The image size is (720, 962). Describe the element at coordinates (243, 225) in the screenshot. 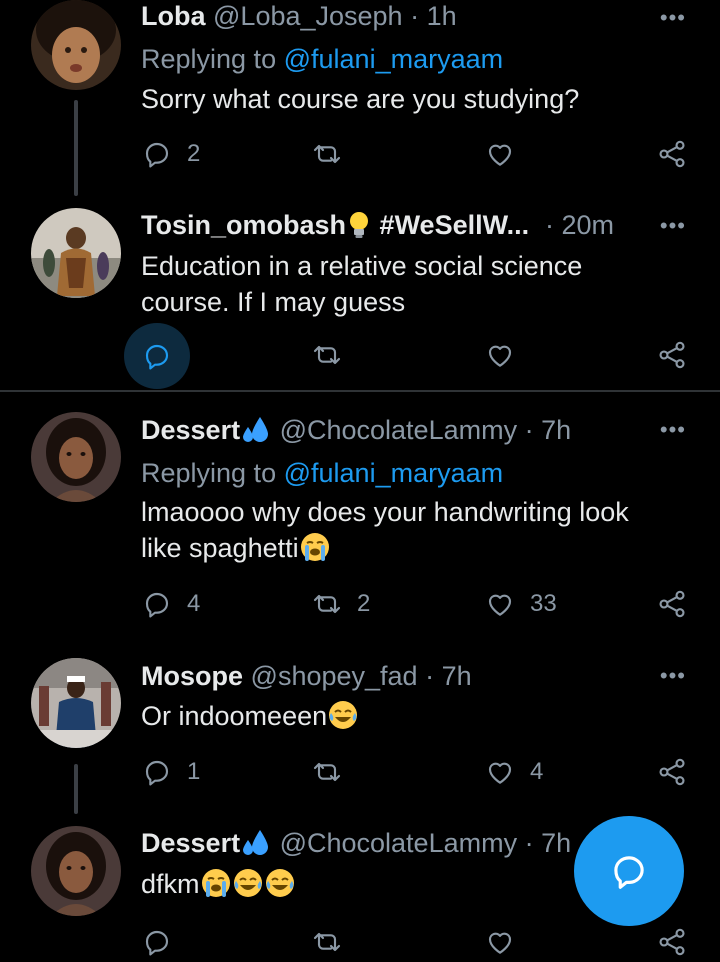

I see `display-name: Tosin_omobash` at that location.